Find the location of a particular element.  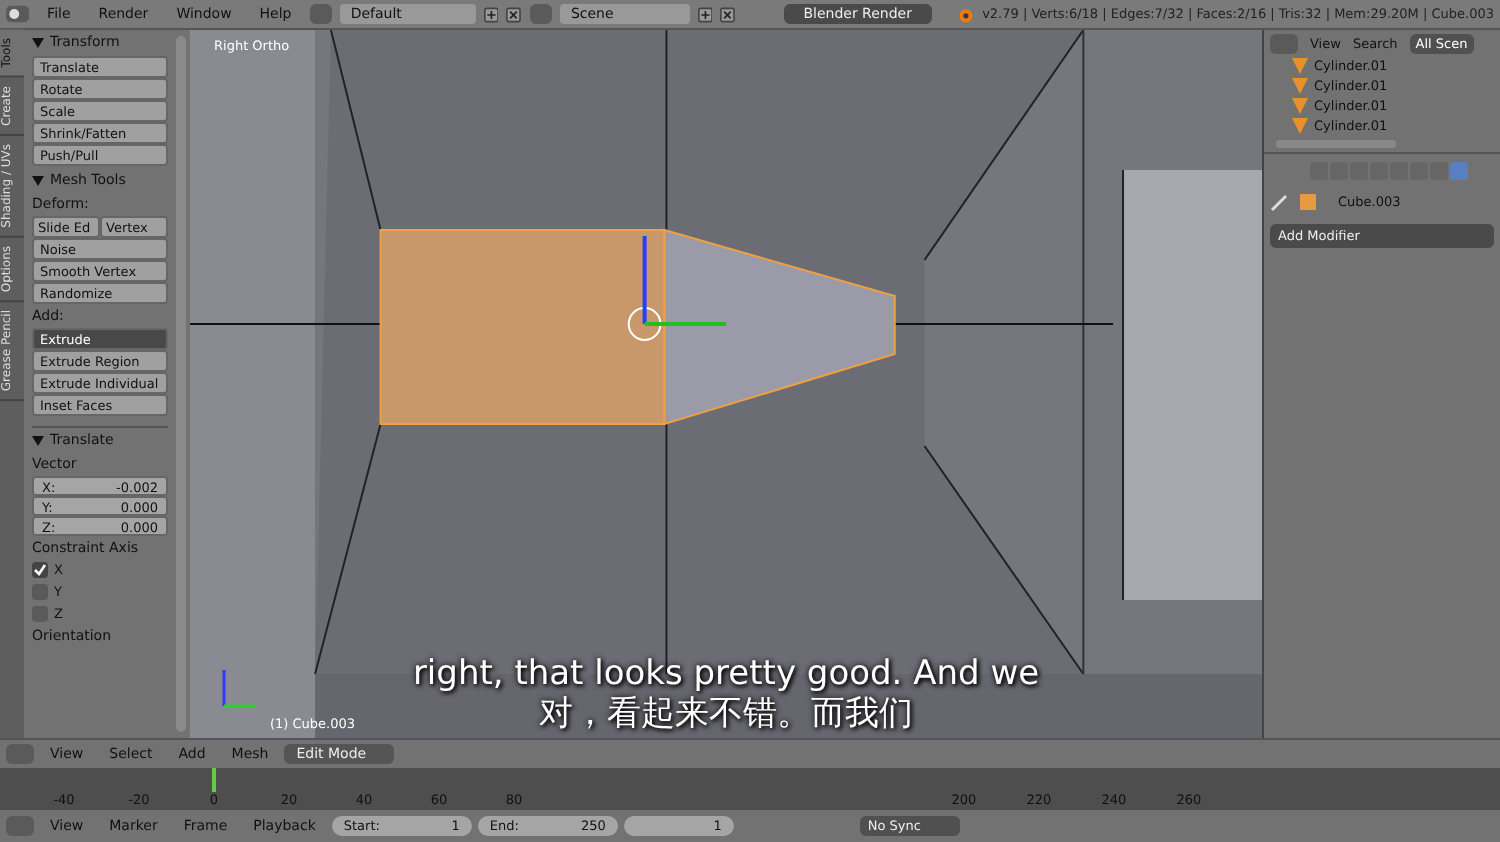

scrollbar is located at coordinates (181, 384).